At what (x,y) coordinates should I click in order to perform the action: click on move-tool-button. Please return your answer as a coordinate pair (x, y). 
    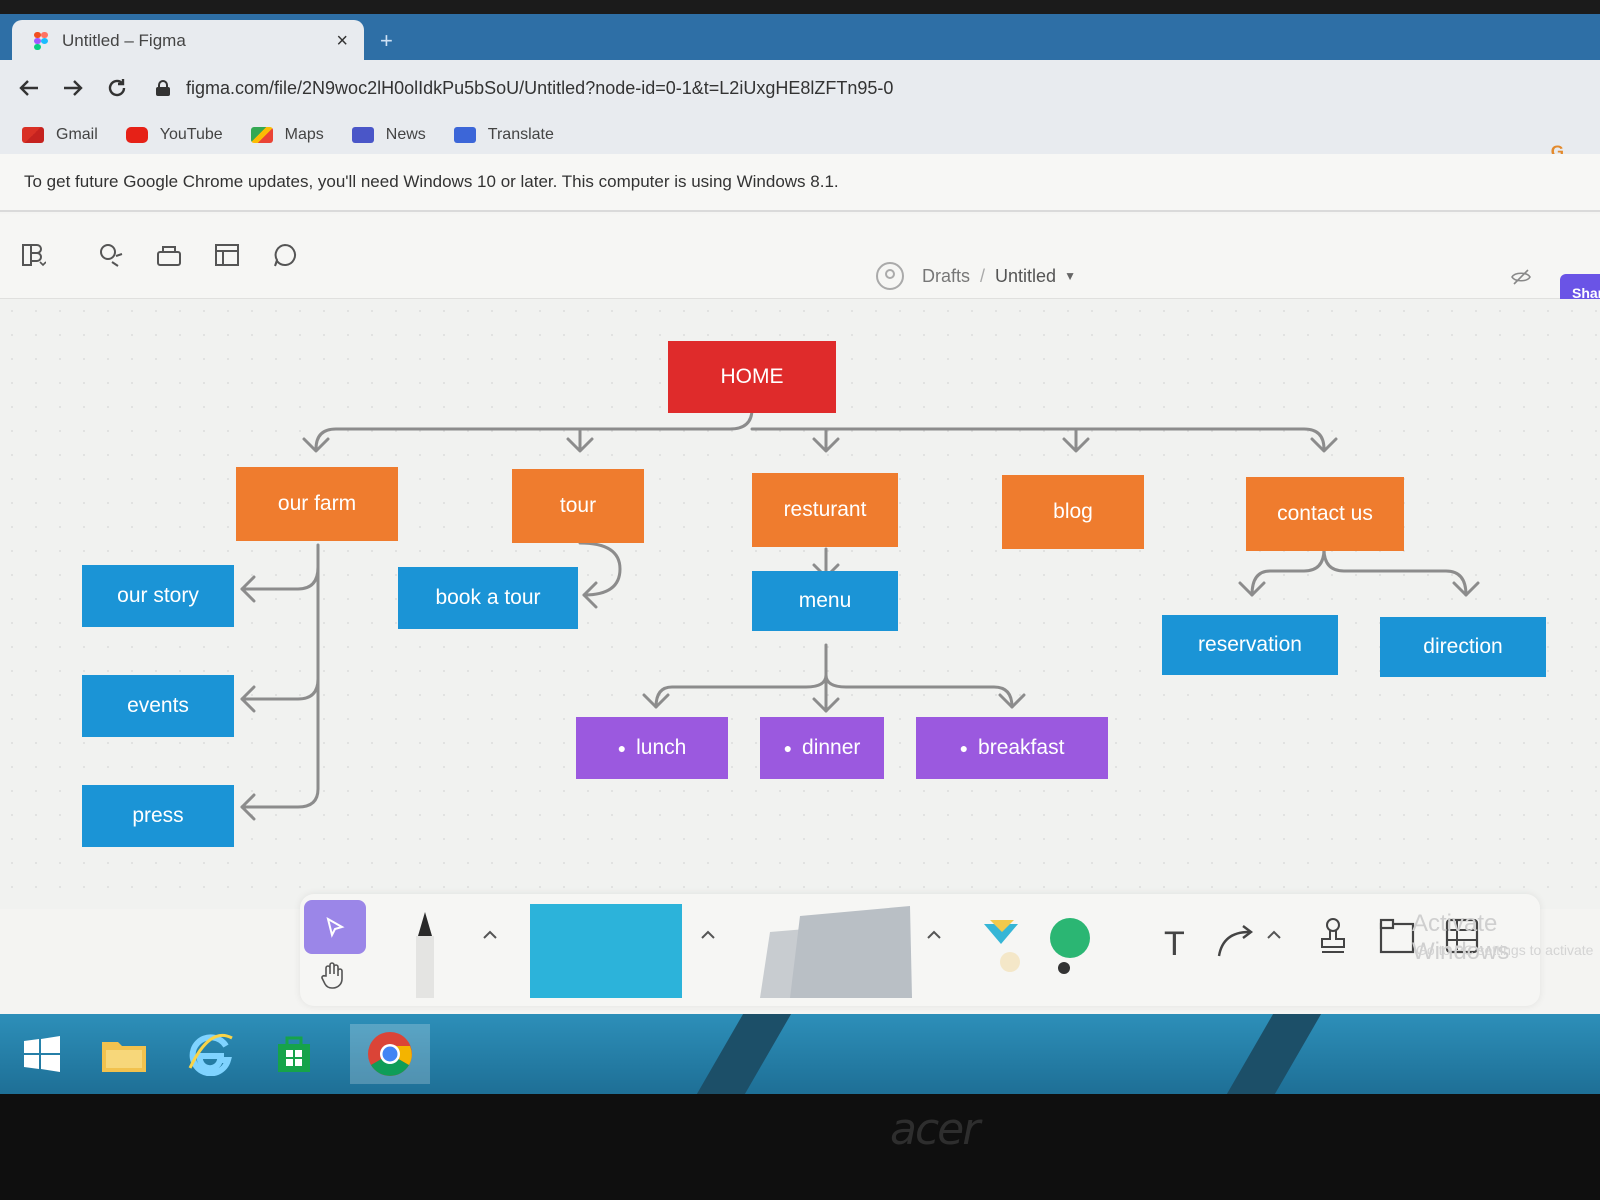
    Looking at the image, I should click on (335, 927).